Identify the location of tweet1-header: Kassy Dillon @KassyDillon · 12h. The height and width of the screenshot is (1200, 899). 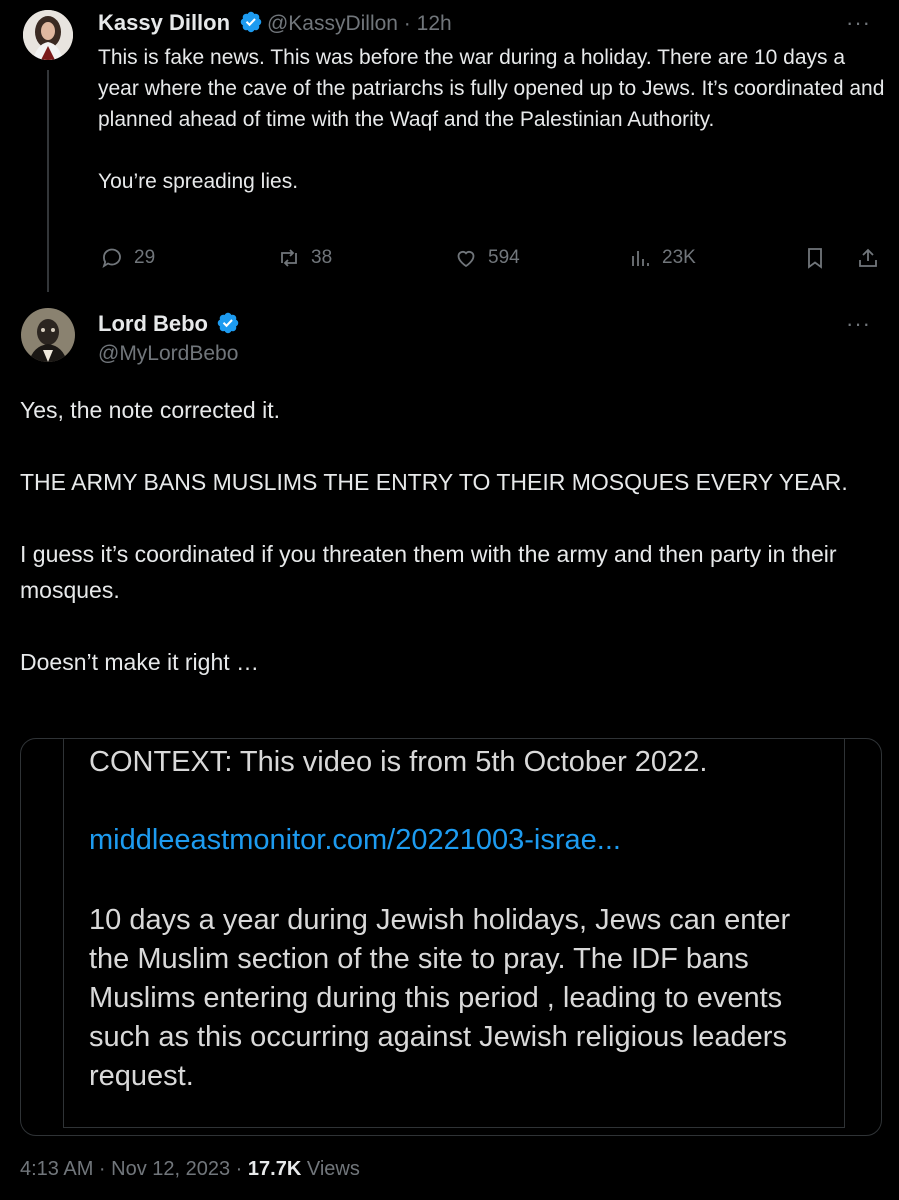
(275, 23).